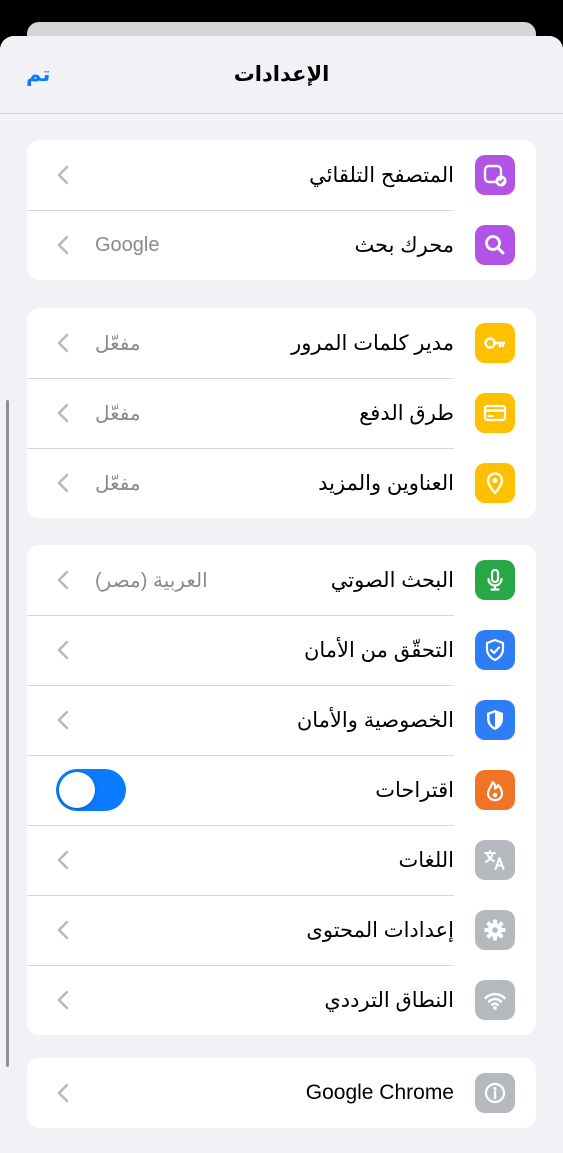 The width and height of the screenshot is (563, 1153). Describe the element at coordinates (281, 483) in the screenshot. I see `row-addresses: العناوين والمزيد مفعّل` at that location.